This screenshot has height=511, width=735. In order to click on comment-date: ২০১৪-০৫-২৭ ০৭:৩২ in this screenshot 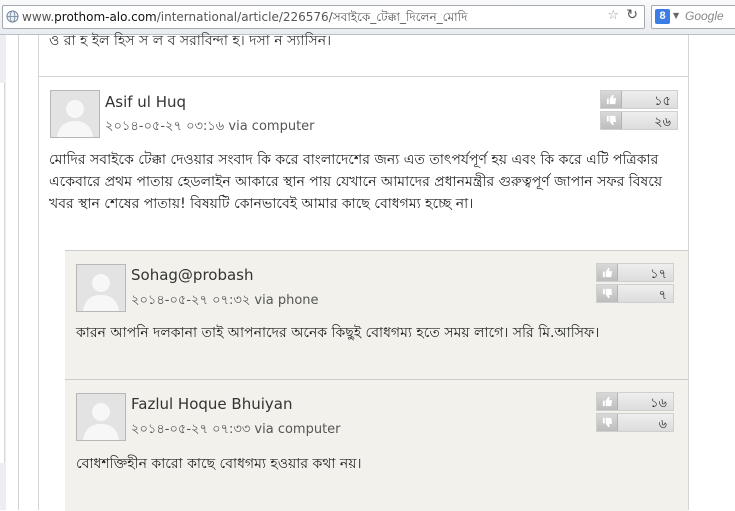, I will do `click(191, 300)`.